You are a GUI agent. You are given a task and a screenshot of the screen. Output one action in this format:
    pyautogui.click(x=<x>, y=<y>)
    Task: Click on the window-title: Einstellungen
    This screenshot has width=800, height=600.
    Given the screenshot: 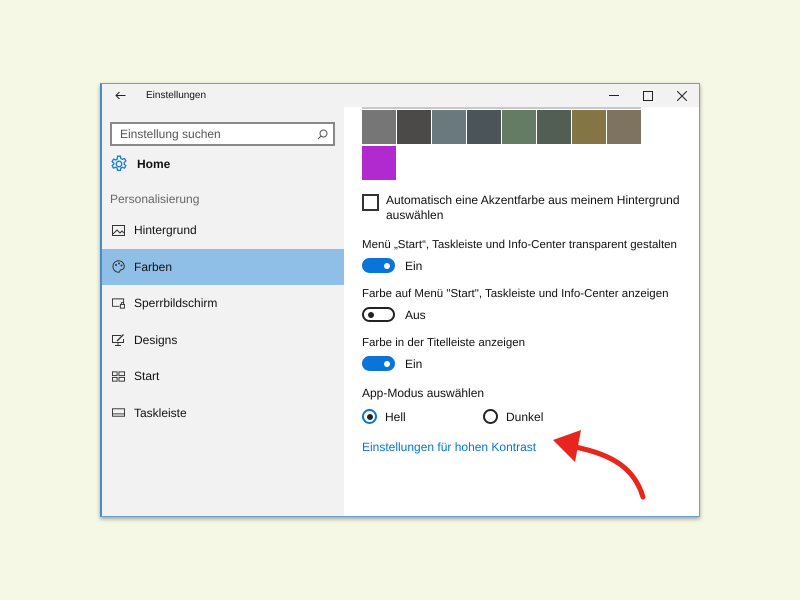 What is the action you would take?
    pyautogui.click(x=177, y=95)
    